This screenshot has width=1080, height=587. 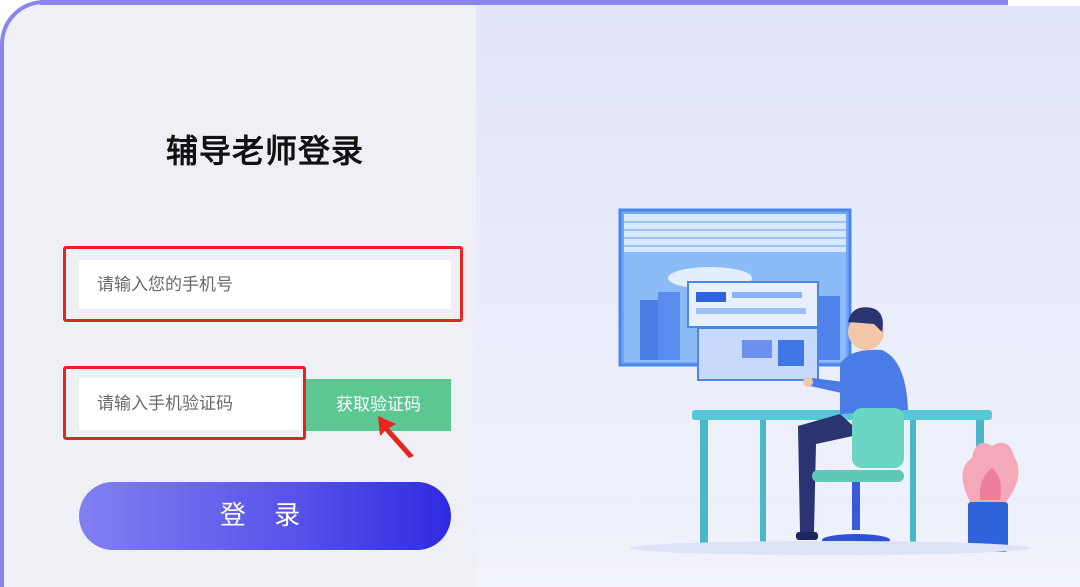 I want to click on annotation-box-phone, so click(x=263, y=284).